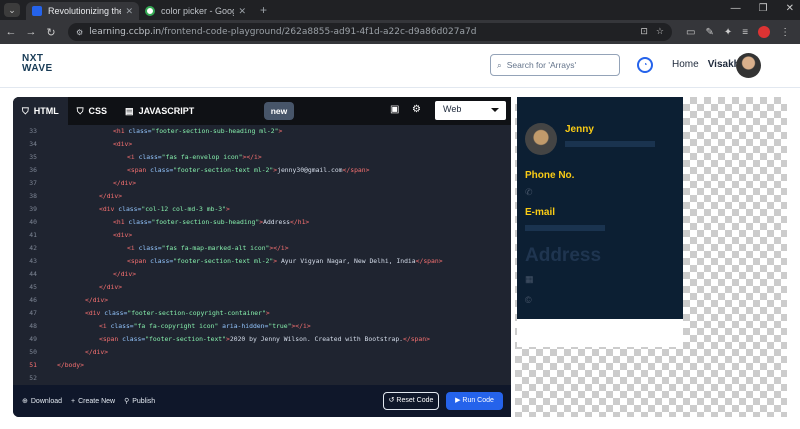  I want to click on line-number: 48, so click(33, 326).